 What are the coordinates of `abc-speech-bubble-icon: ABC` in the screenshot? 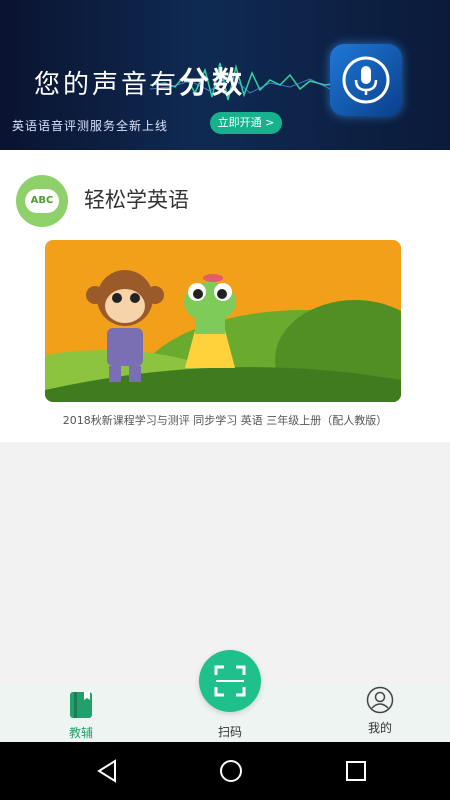 It's located at (42, 201).